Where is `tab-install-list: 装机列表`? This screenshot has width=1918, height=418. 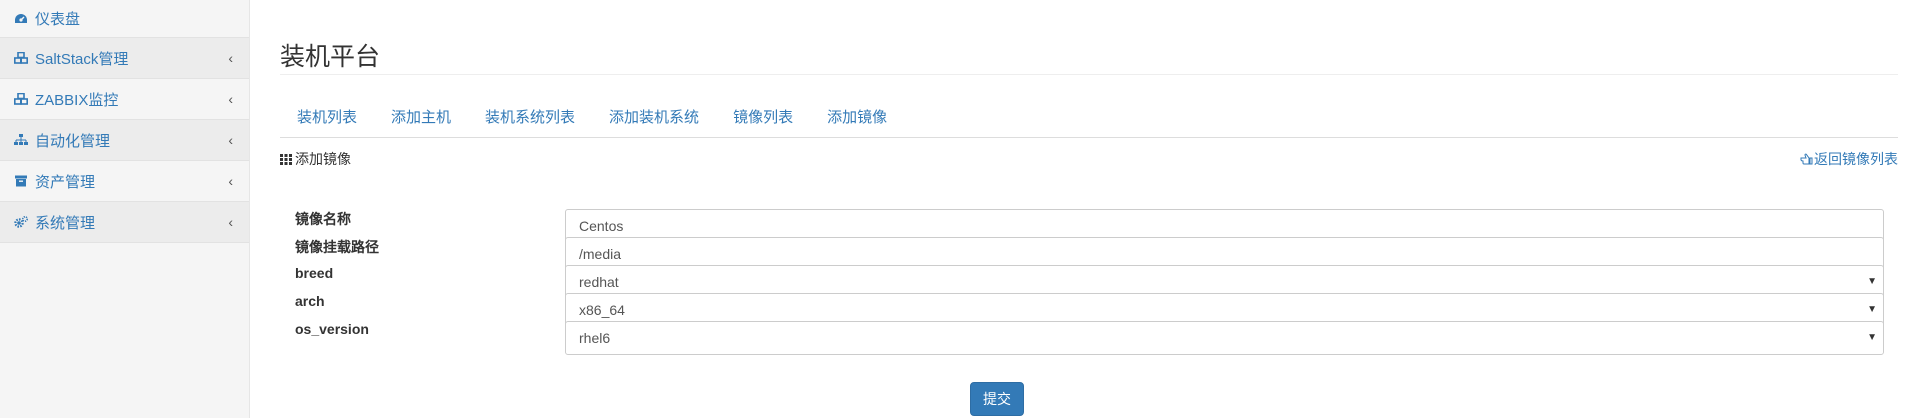 tab-install-list: 装机列表 is located at coordinates (327, 119).